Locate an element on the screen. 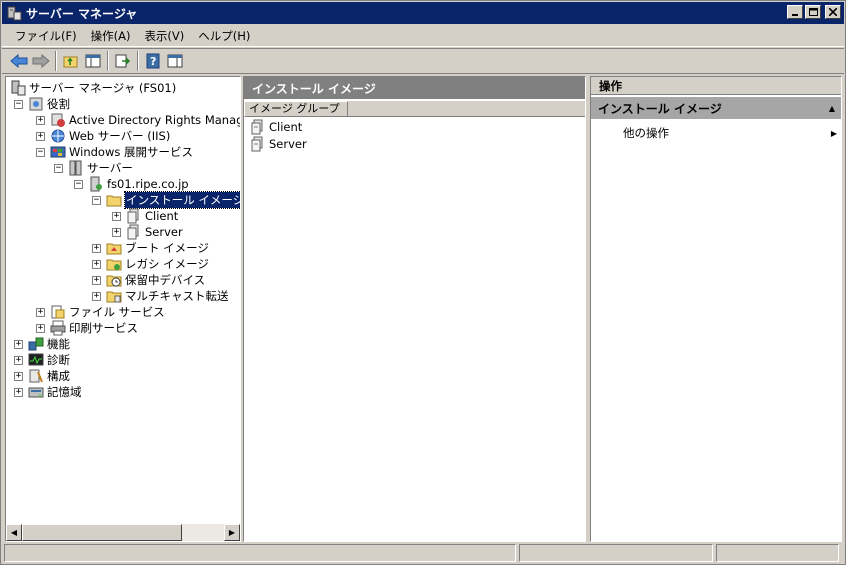 This screenshot has width=846, height=565. action-more-actions: 他の操作 ▶ is located at coordinates (730, 133).